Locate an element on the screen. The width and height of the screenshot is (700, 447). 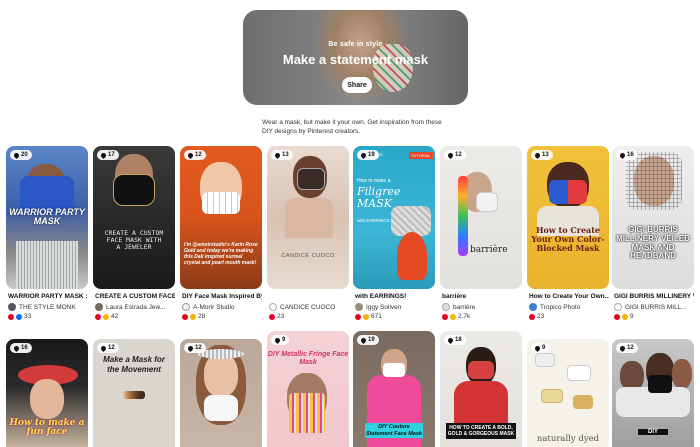
pin-overlay-text: WARRIOR PARTY MASK is located at coordinates (47, 217).